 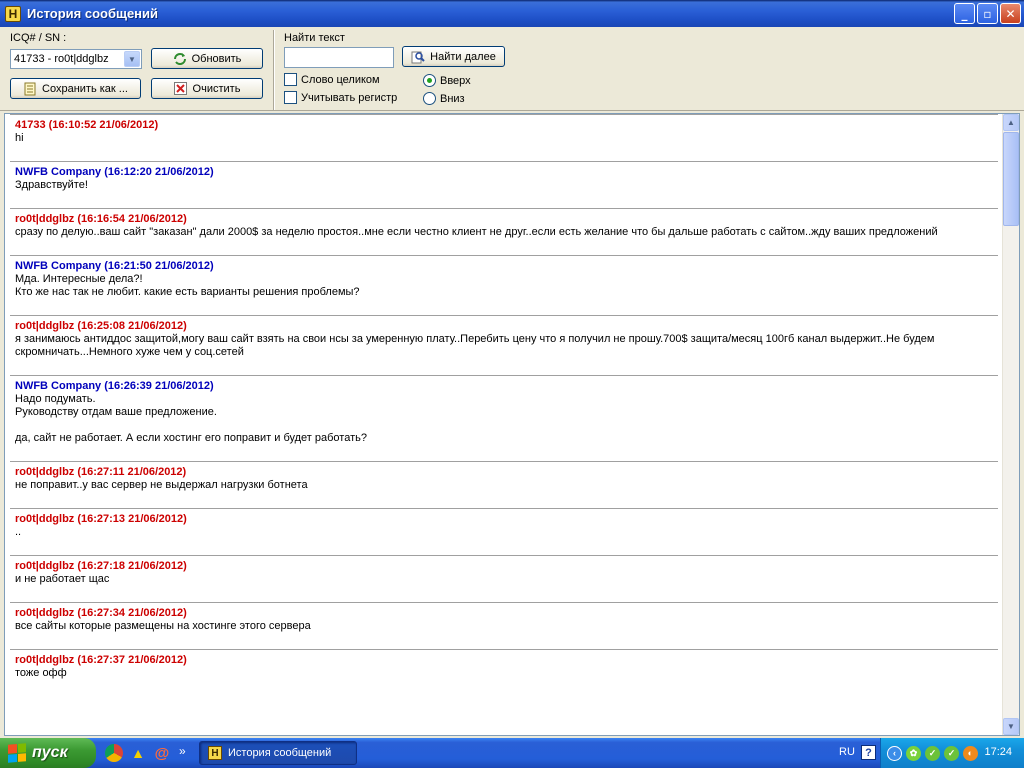 What do you see at coordinates (216, 88) in the screenshot?
I see `clear-button-label: Очистить` at bounding box center [216, 88].